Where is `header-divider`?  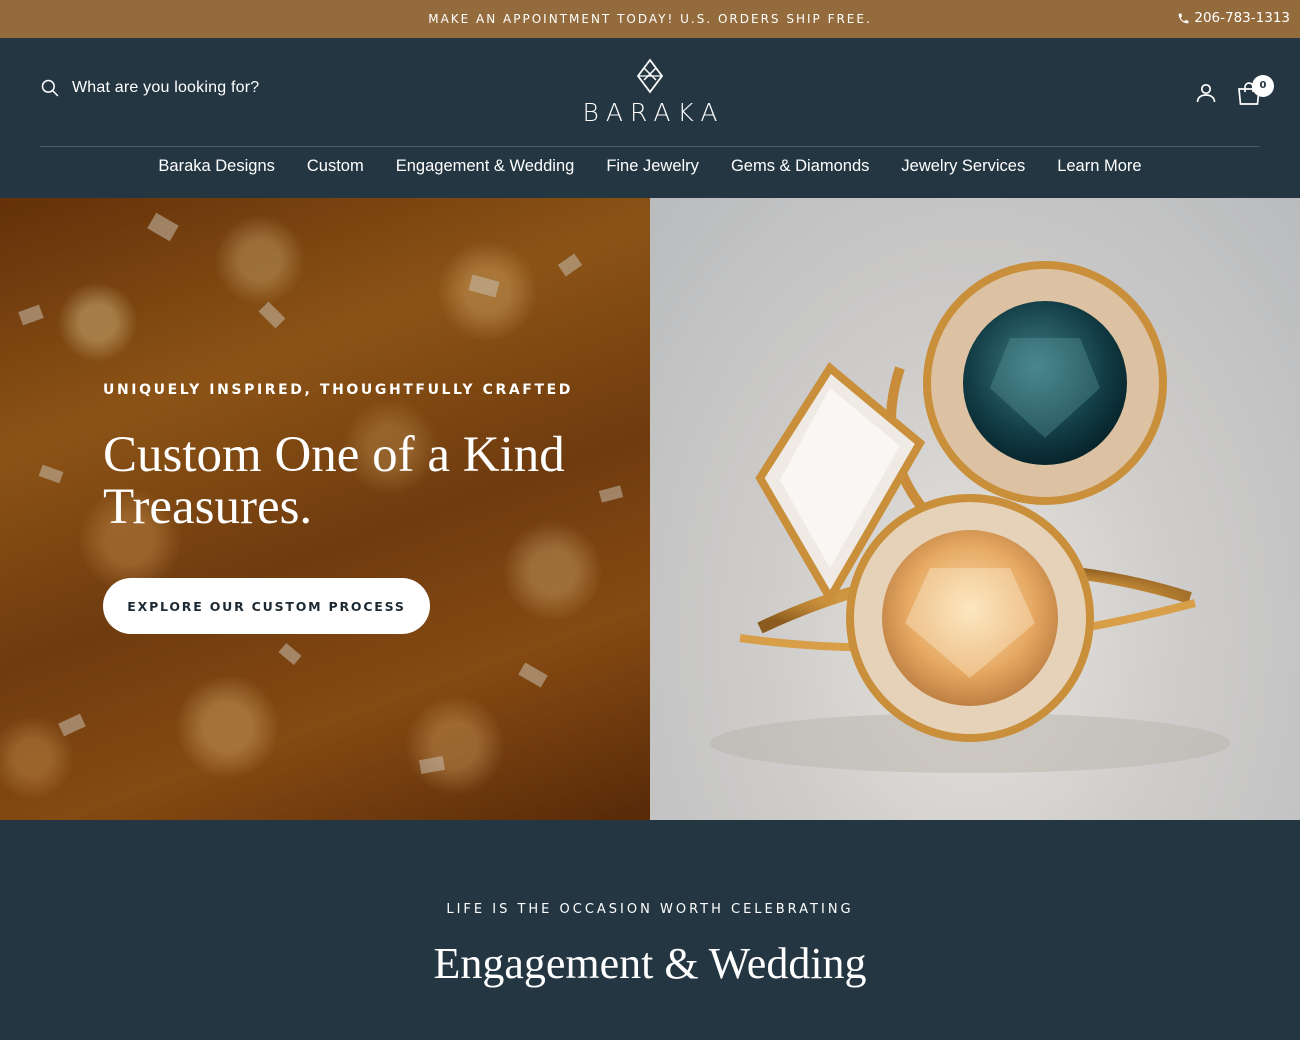 header-divider is located at coordinates (650, 146).